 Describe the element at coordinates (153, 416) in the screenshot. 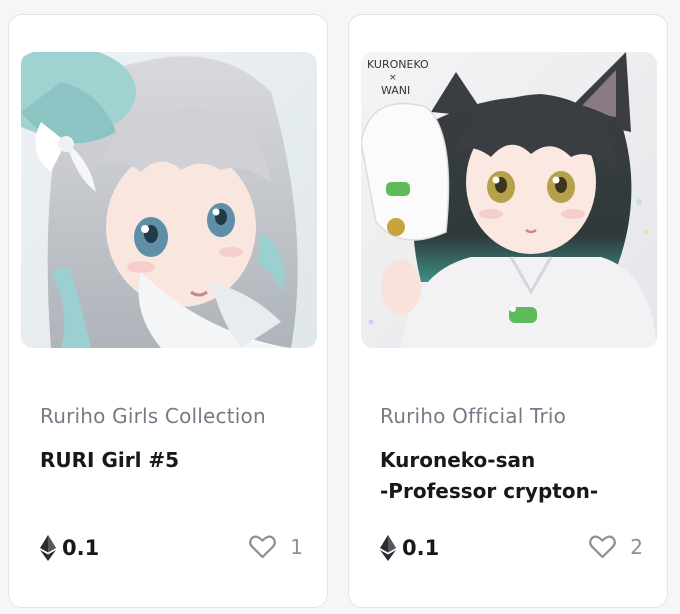

I see `collection-name: Ruriho Girls Collection` at that location.